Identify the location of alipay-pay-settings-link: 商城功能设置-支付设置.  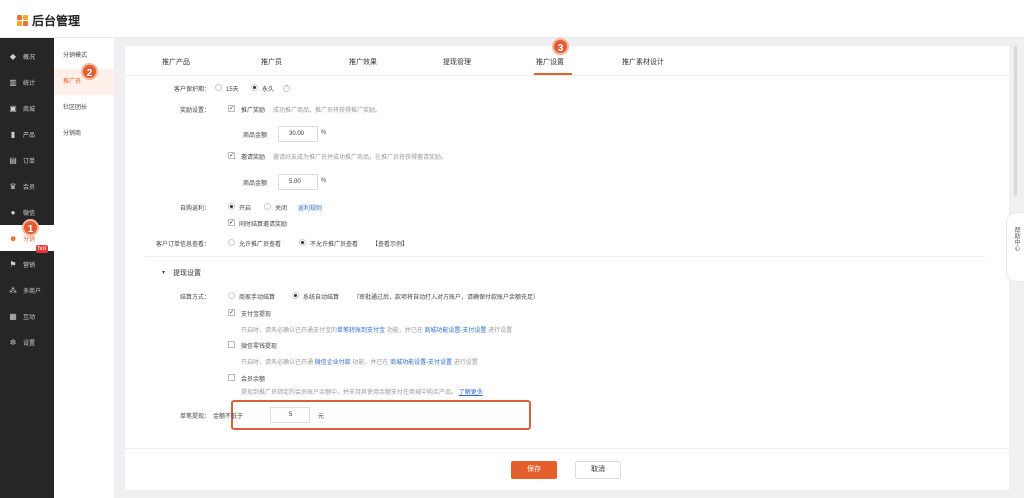
(455, 331).